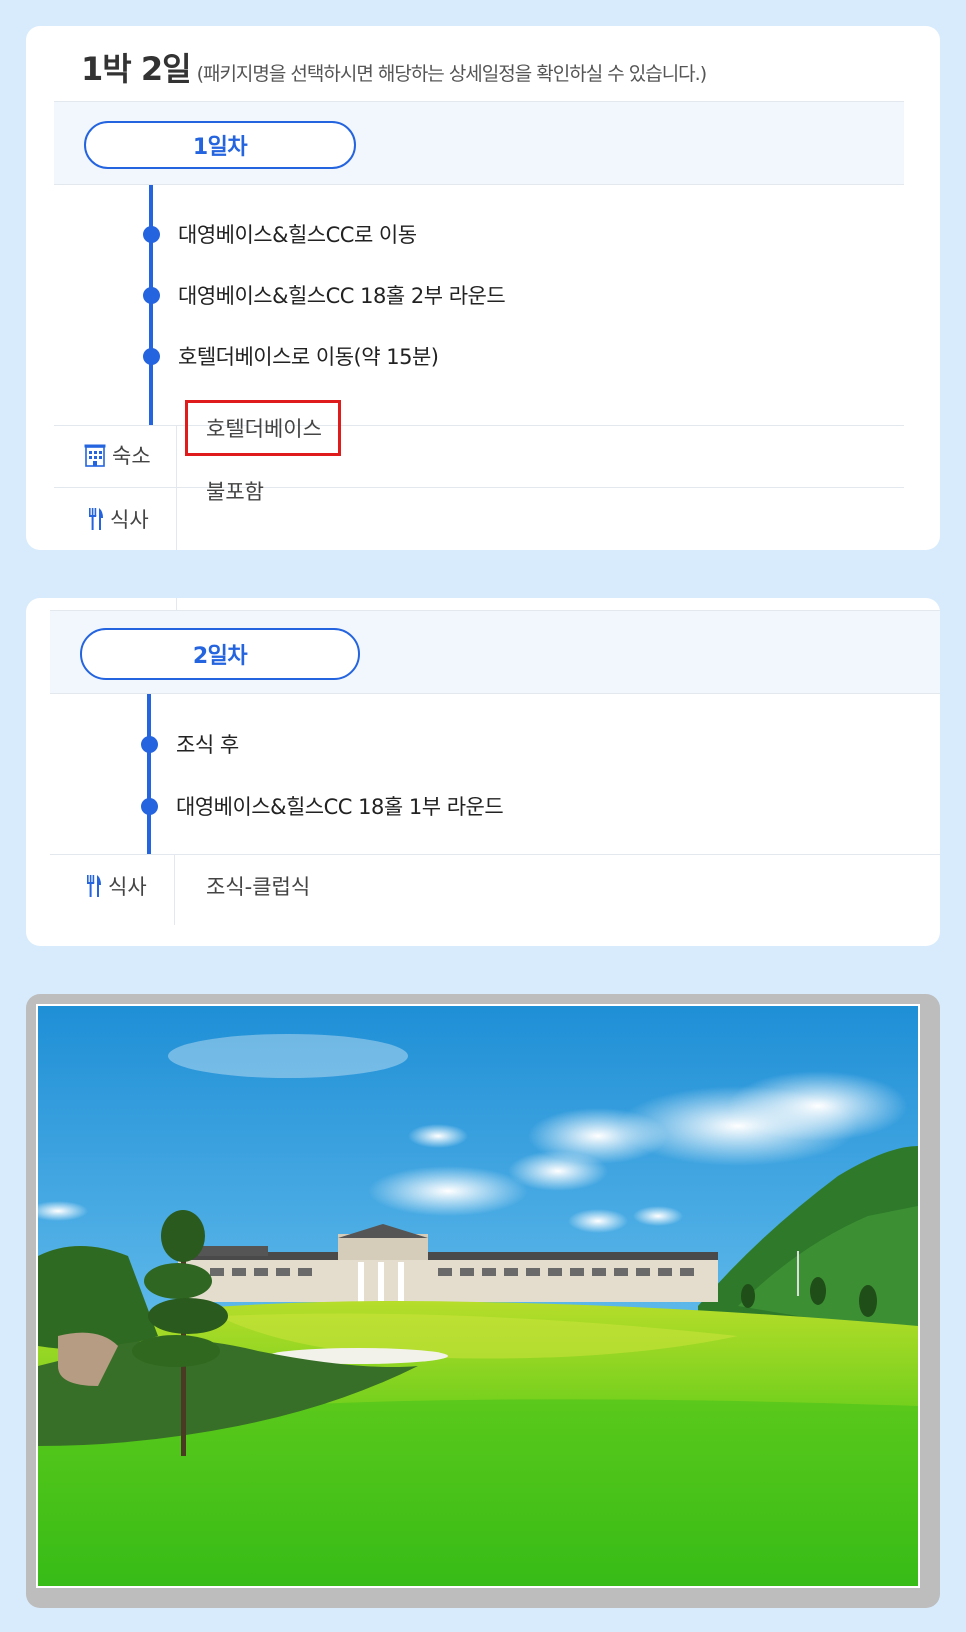 The height and width of the screenshot is (1632, 966). What do you see at coordinates (151, 305) in the screenshot?
I see `day1-timeline-line` at bounding box center [151, 305].